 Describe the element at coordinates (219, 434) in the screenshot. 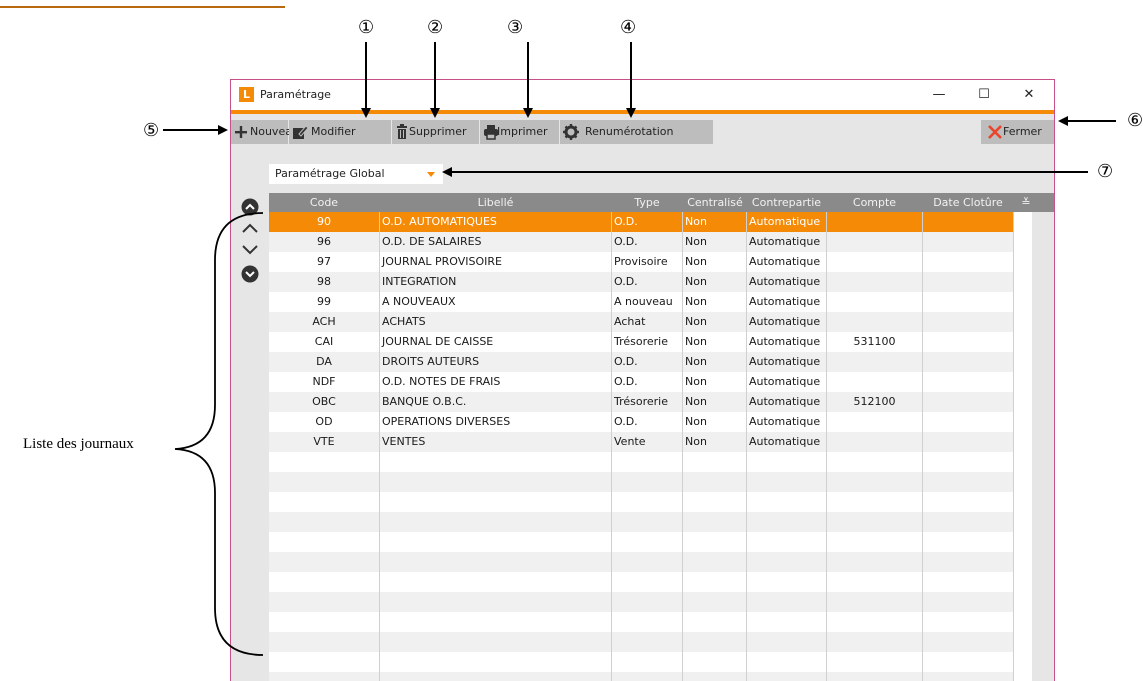

I see `list-brace` at that location.